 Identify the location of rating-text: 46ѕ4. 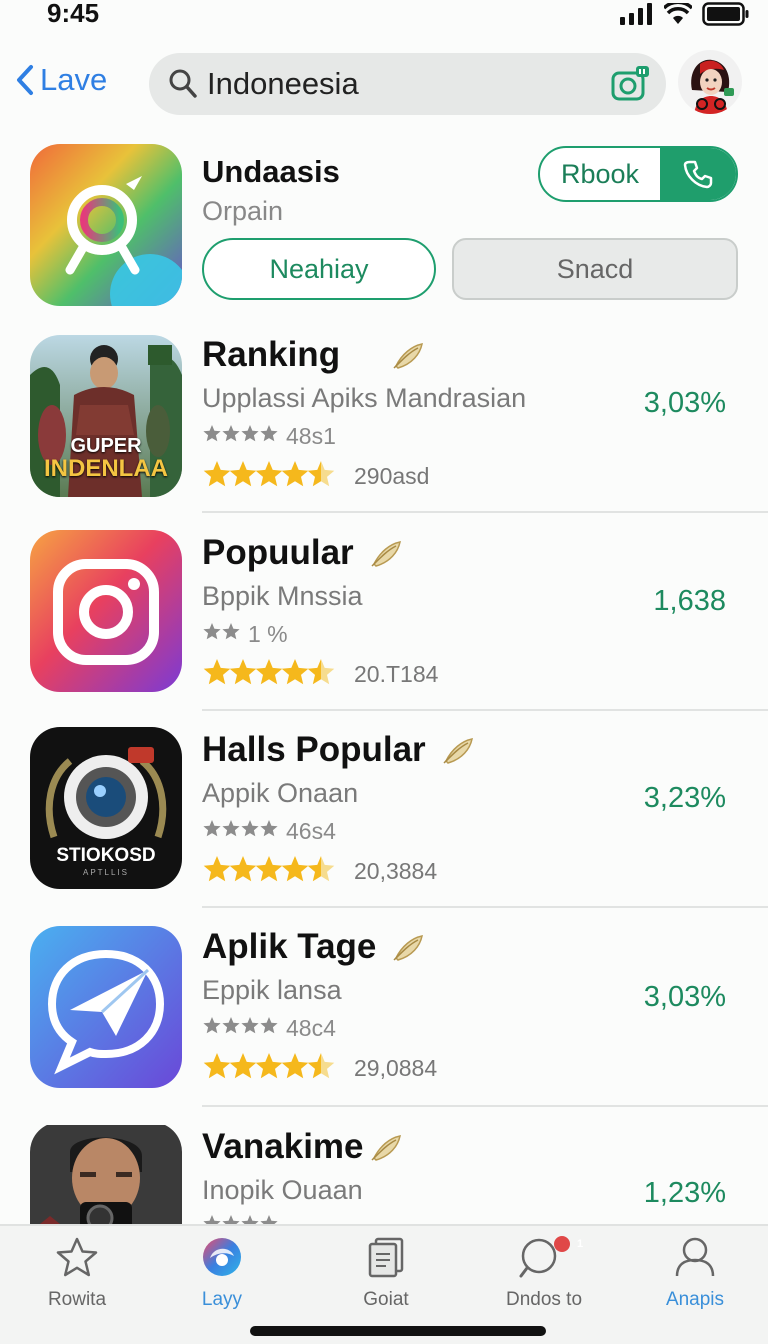
(311, 831).